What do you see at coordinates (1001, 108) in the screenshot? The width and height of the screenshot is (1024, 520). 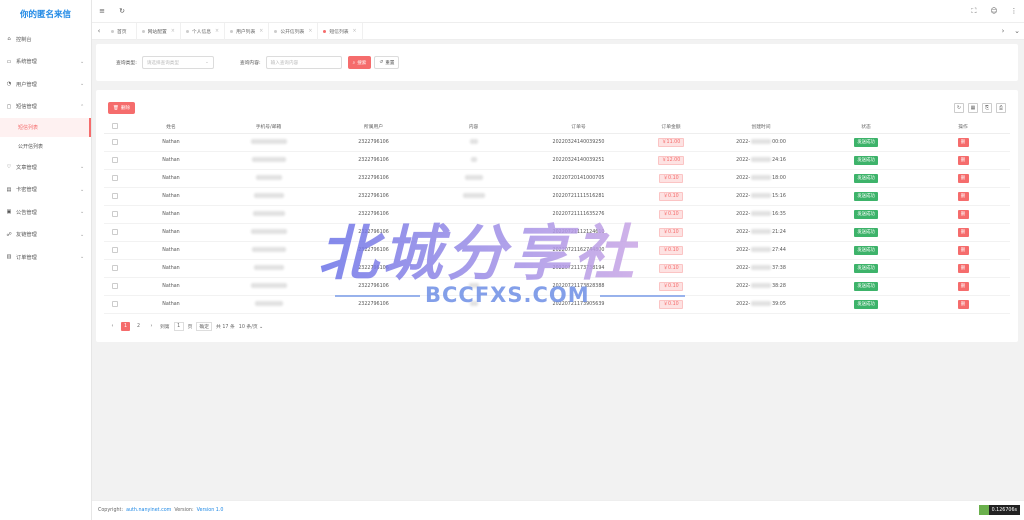 I see `print-icon: ⎙` at bounding box center [1001, 108].